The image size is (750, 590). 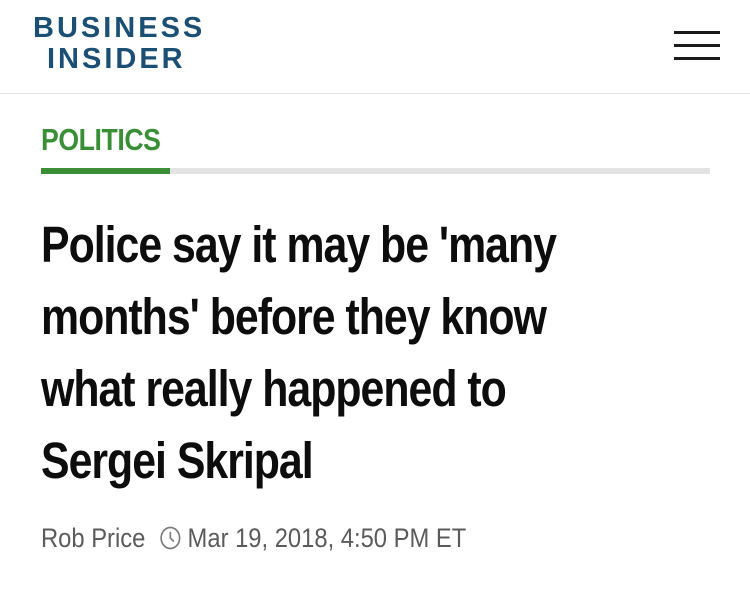 What do you see at coordinates (116, 59) in the screenshot?
I see `logo-line-insider: INSIDER` at bounding box center [116, 59].